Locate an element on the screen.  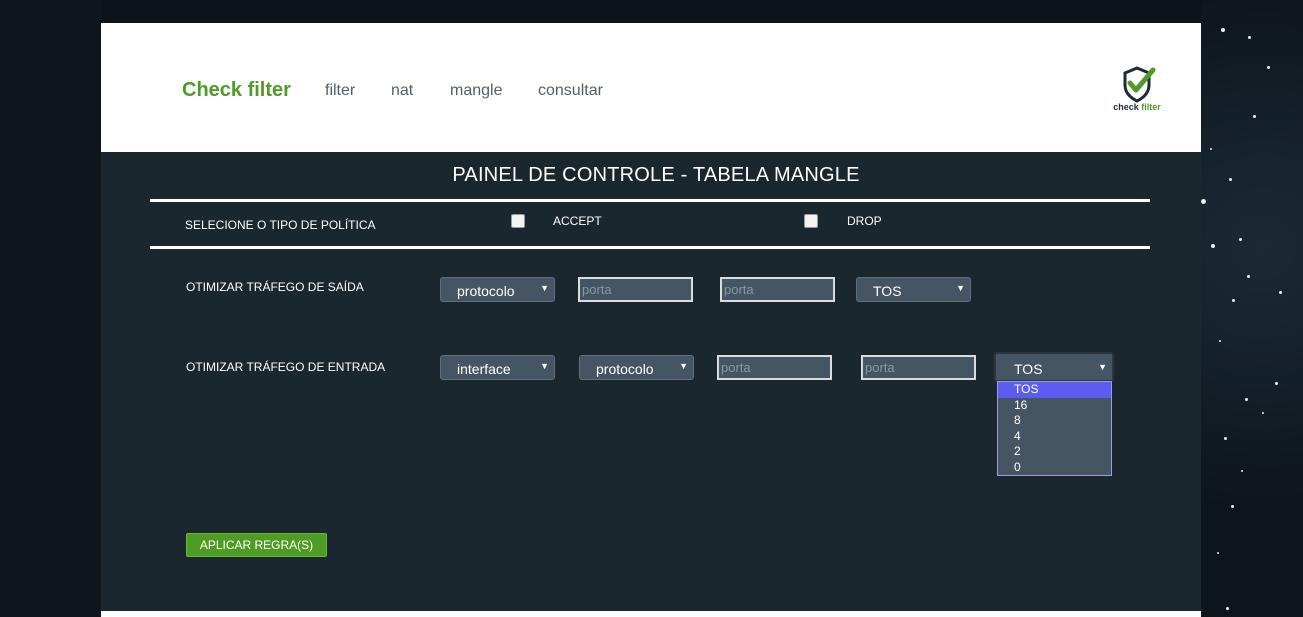
outbound-protocol-select: protocolo ▼ is located at coordinates (497, 289).